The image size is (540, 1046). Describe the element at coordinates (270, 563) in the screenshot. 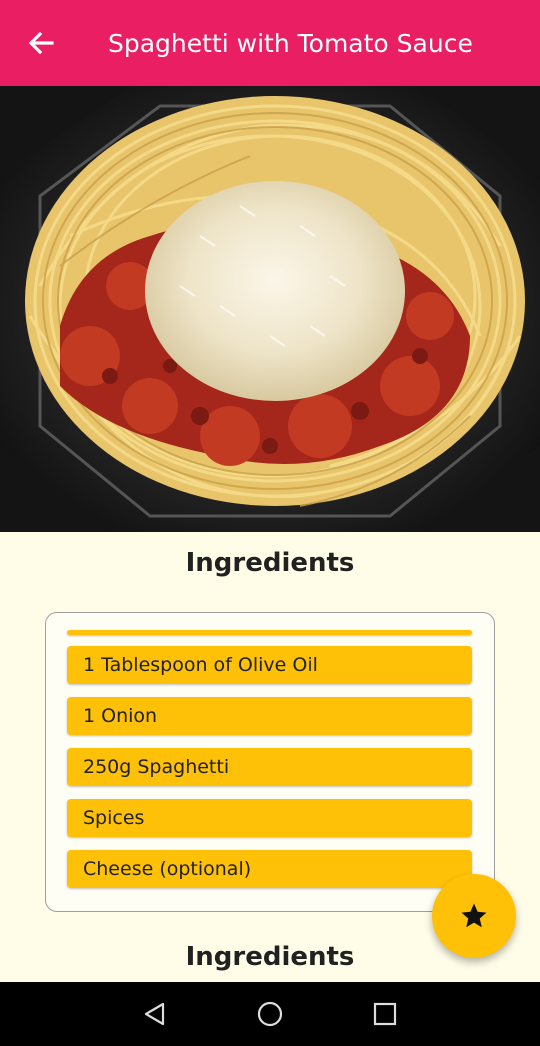

I see `ingredients-heading: Ingredients` at that location.